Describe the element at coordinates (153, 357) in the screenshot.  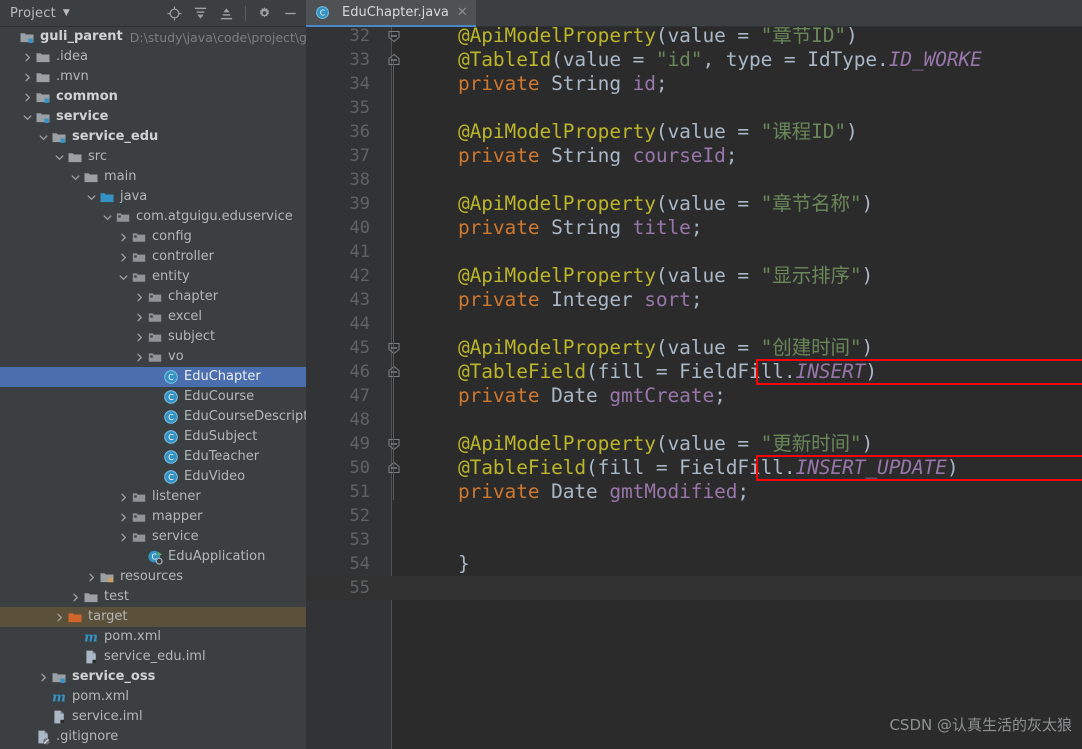
I see `tree-item-vo: vo` at that location.